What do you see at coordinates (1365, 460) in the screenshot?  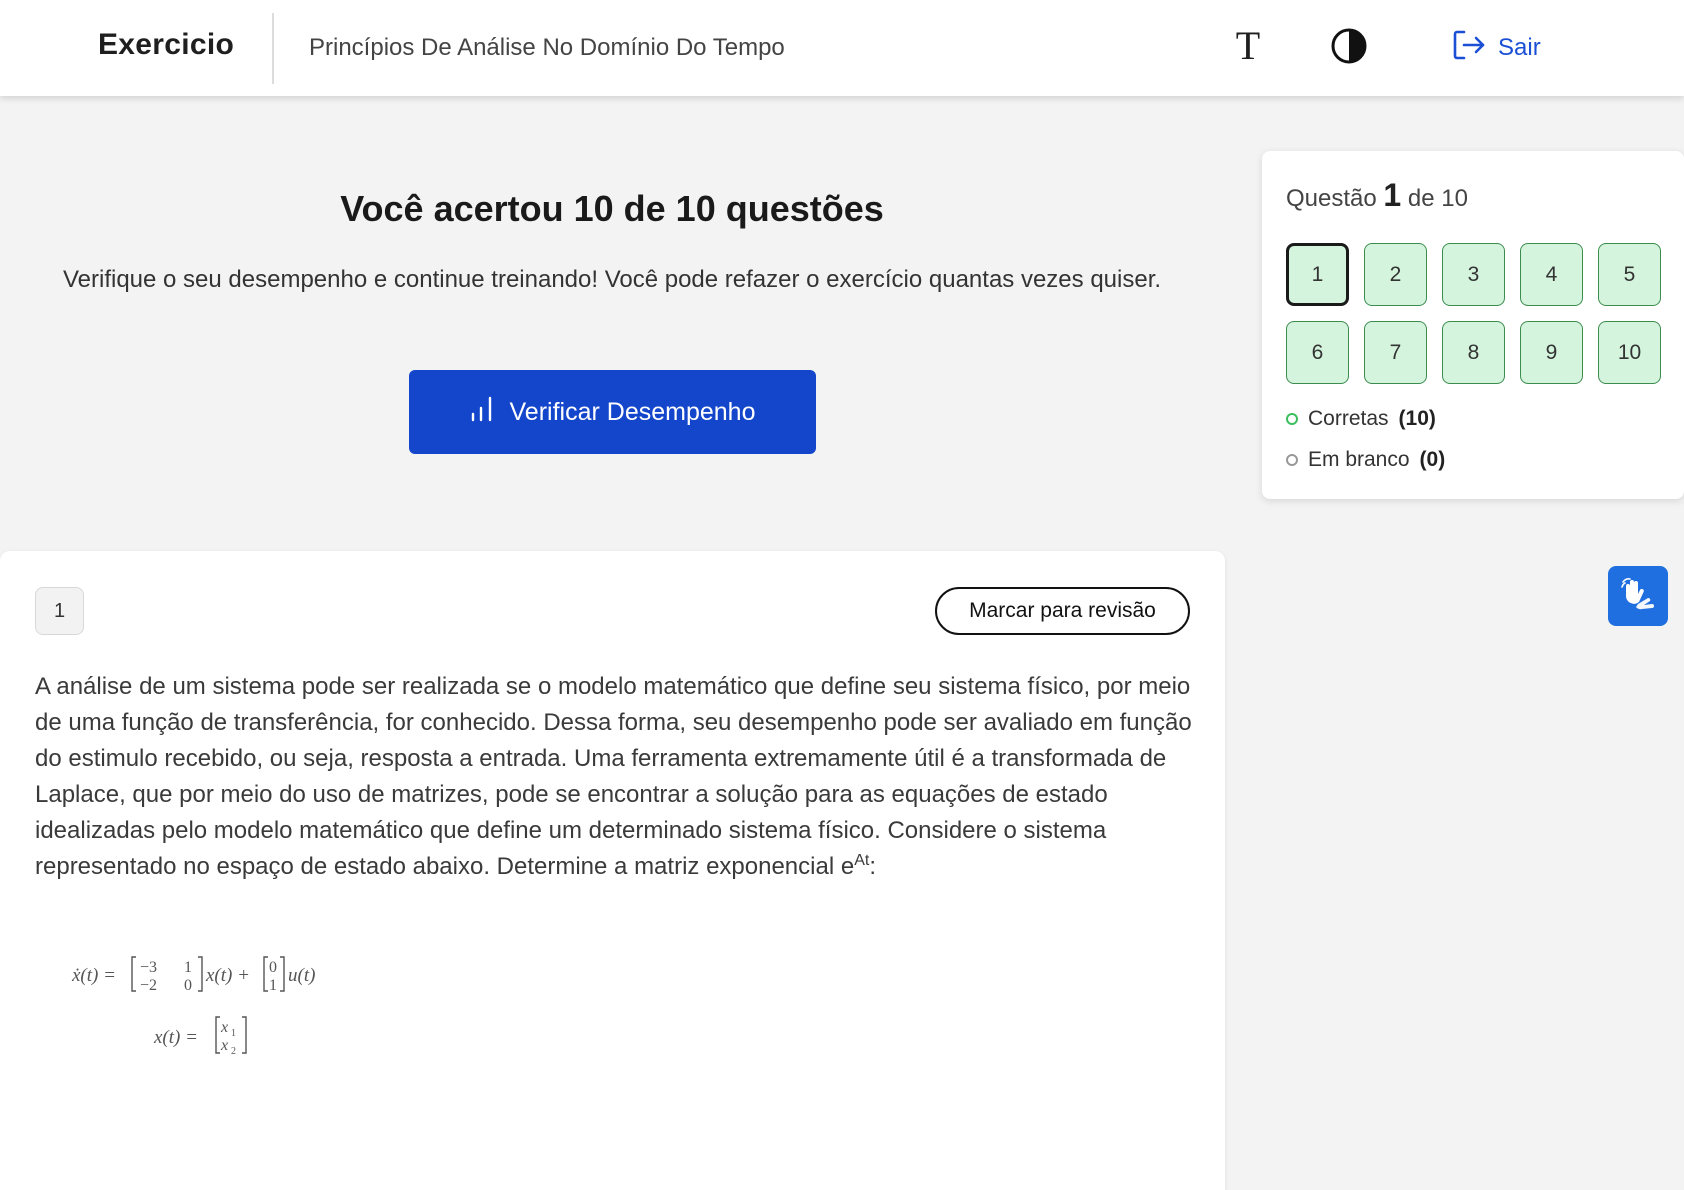 I see `legend-blank: Em branco (0)` at bounding box center [1365, 460].